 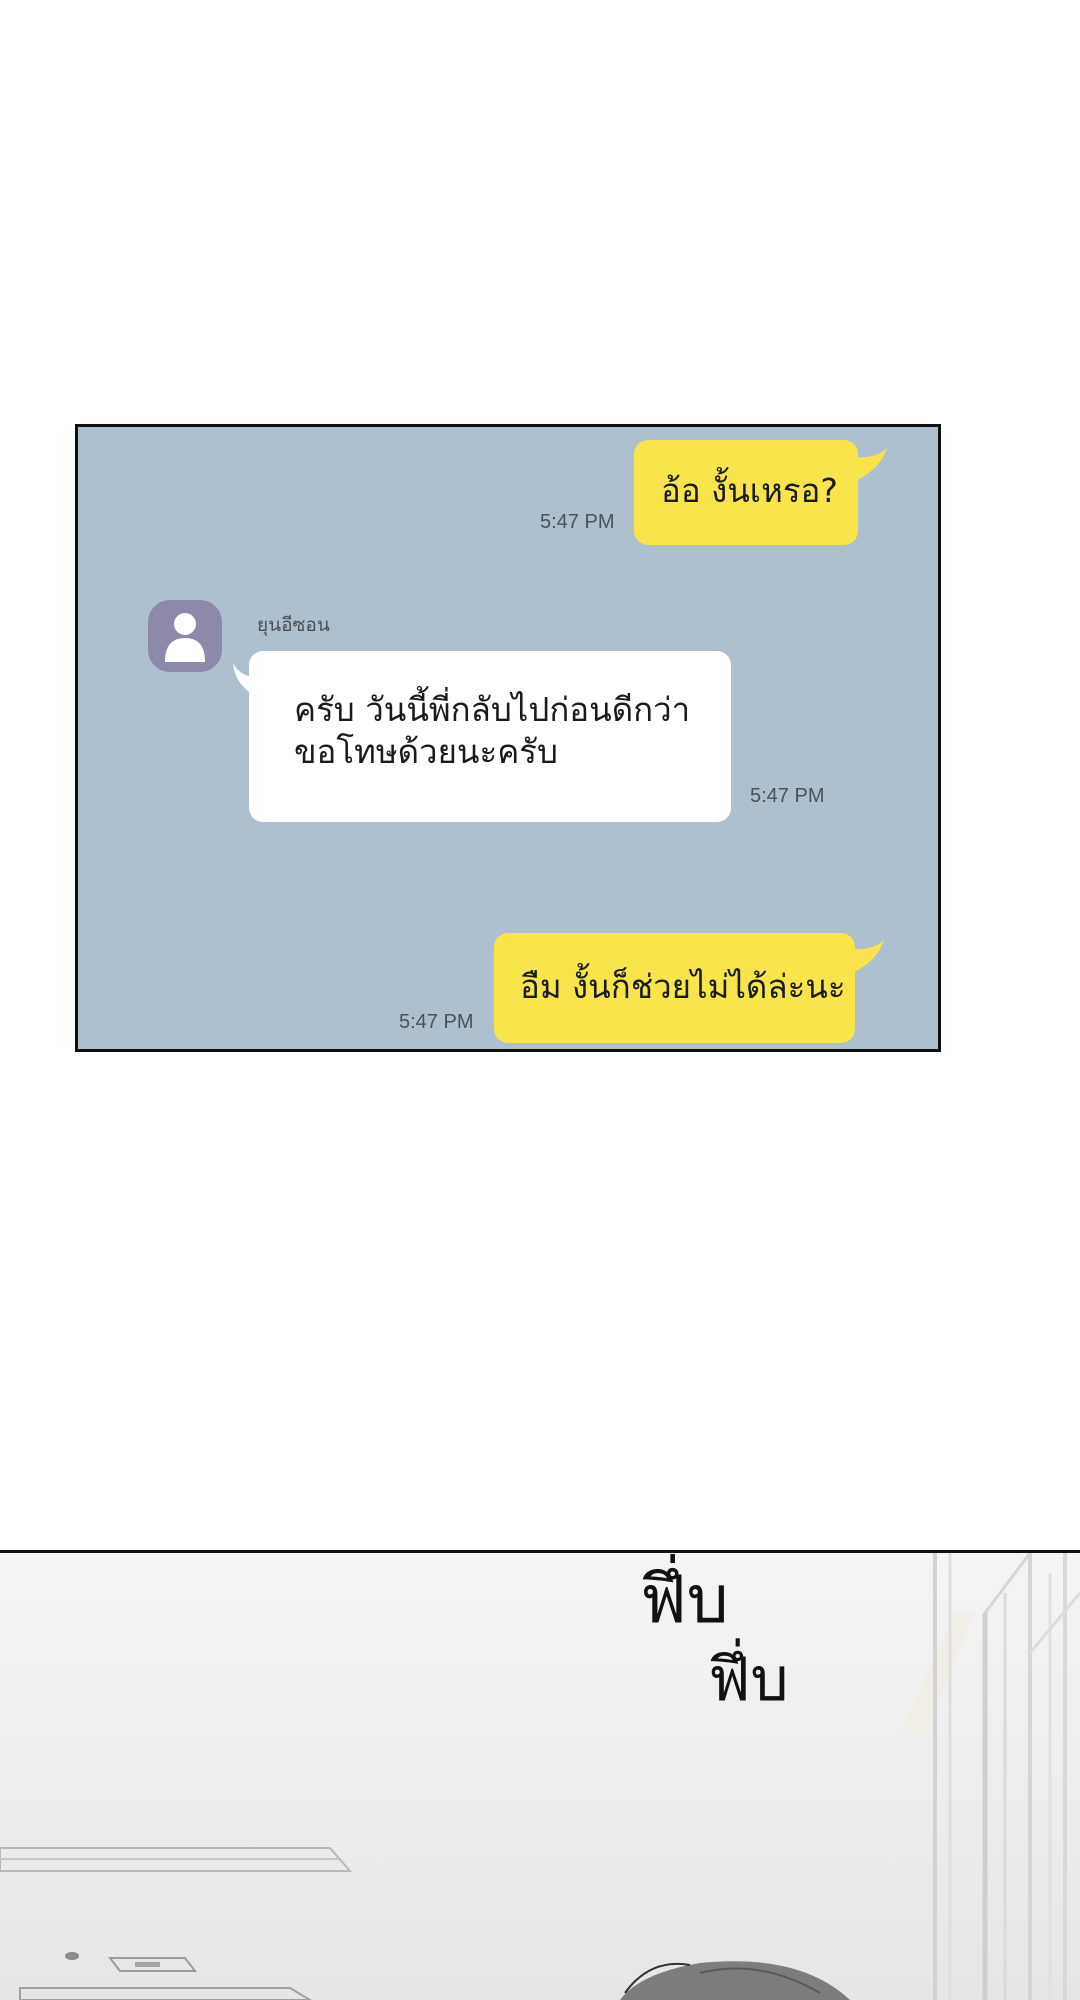 I want to click on outgoing-message-bubble: อืม งั้นก็ช่วยไม่ได้ล่ะนะ, so click(x=674, y=988).